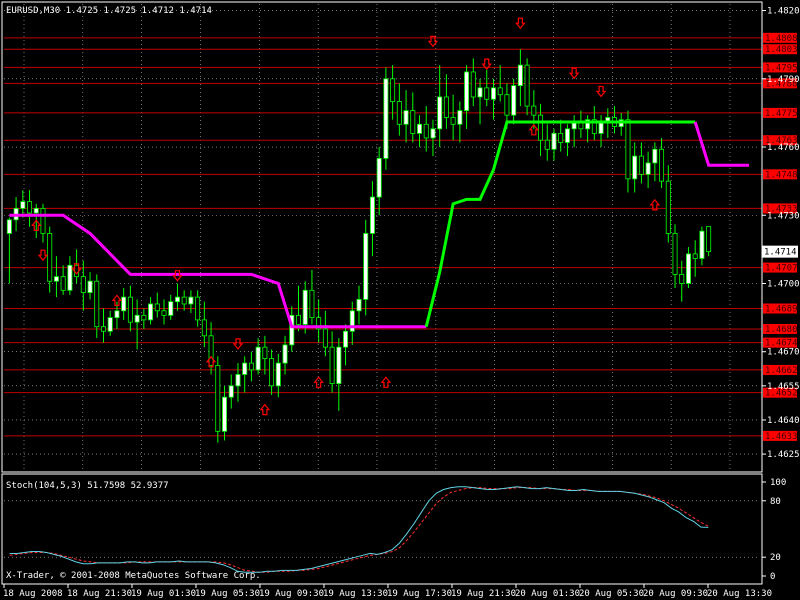 The image size is (800, 600). I want to click on indicator-title: Stoch(104,5,3) 51.7598 52.9377, so click(87, 486).